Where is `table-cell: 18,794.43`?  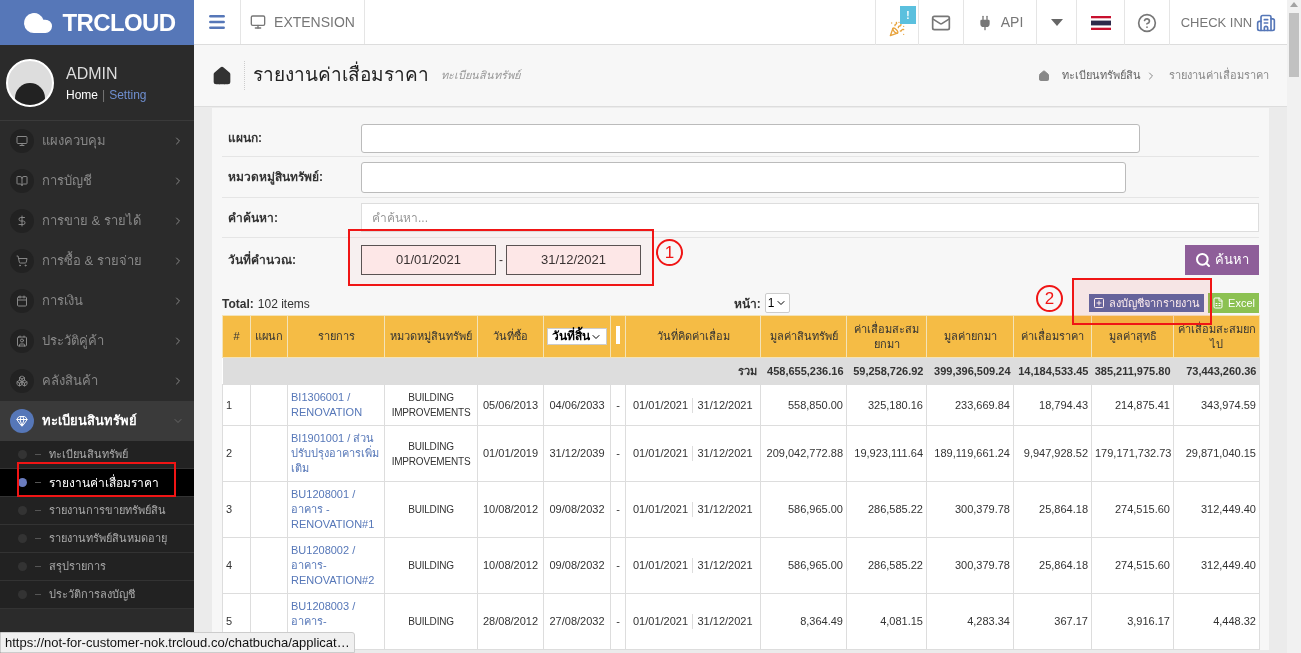 table-cell: 18,794.43 is located at coordinates (1052, 405).